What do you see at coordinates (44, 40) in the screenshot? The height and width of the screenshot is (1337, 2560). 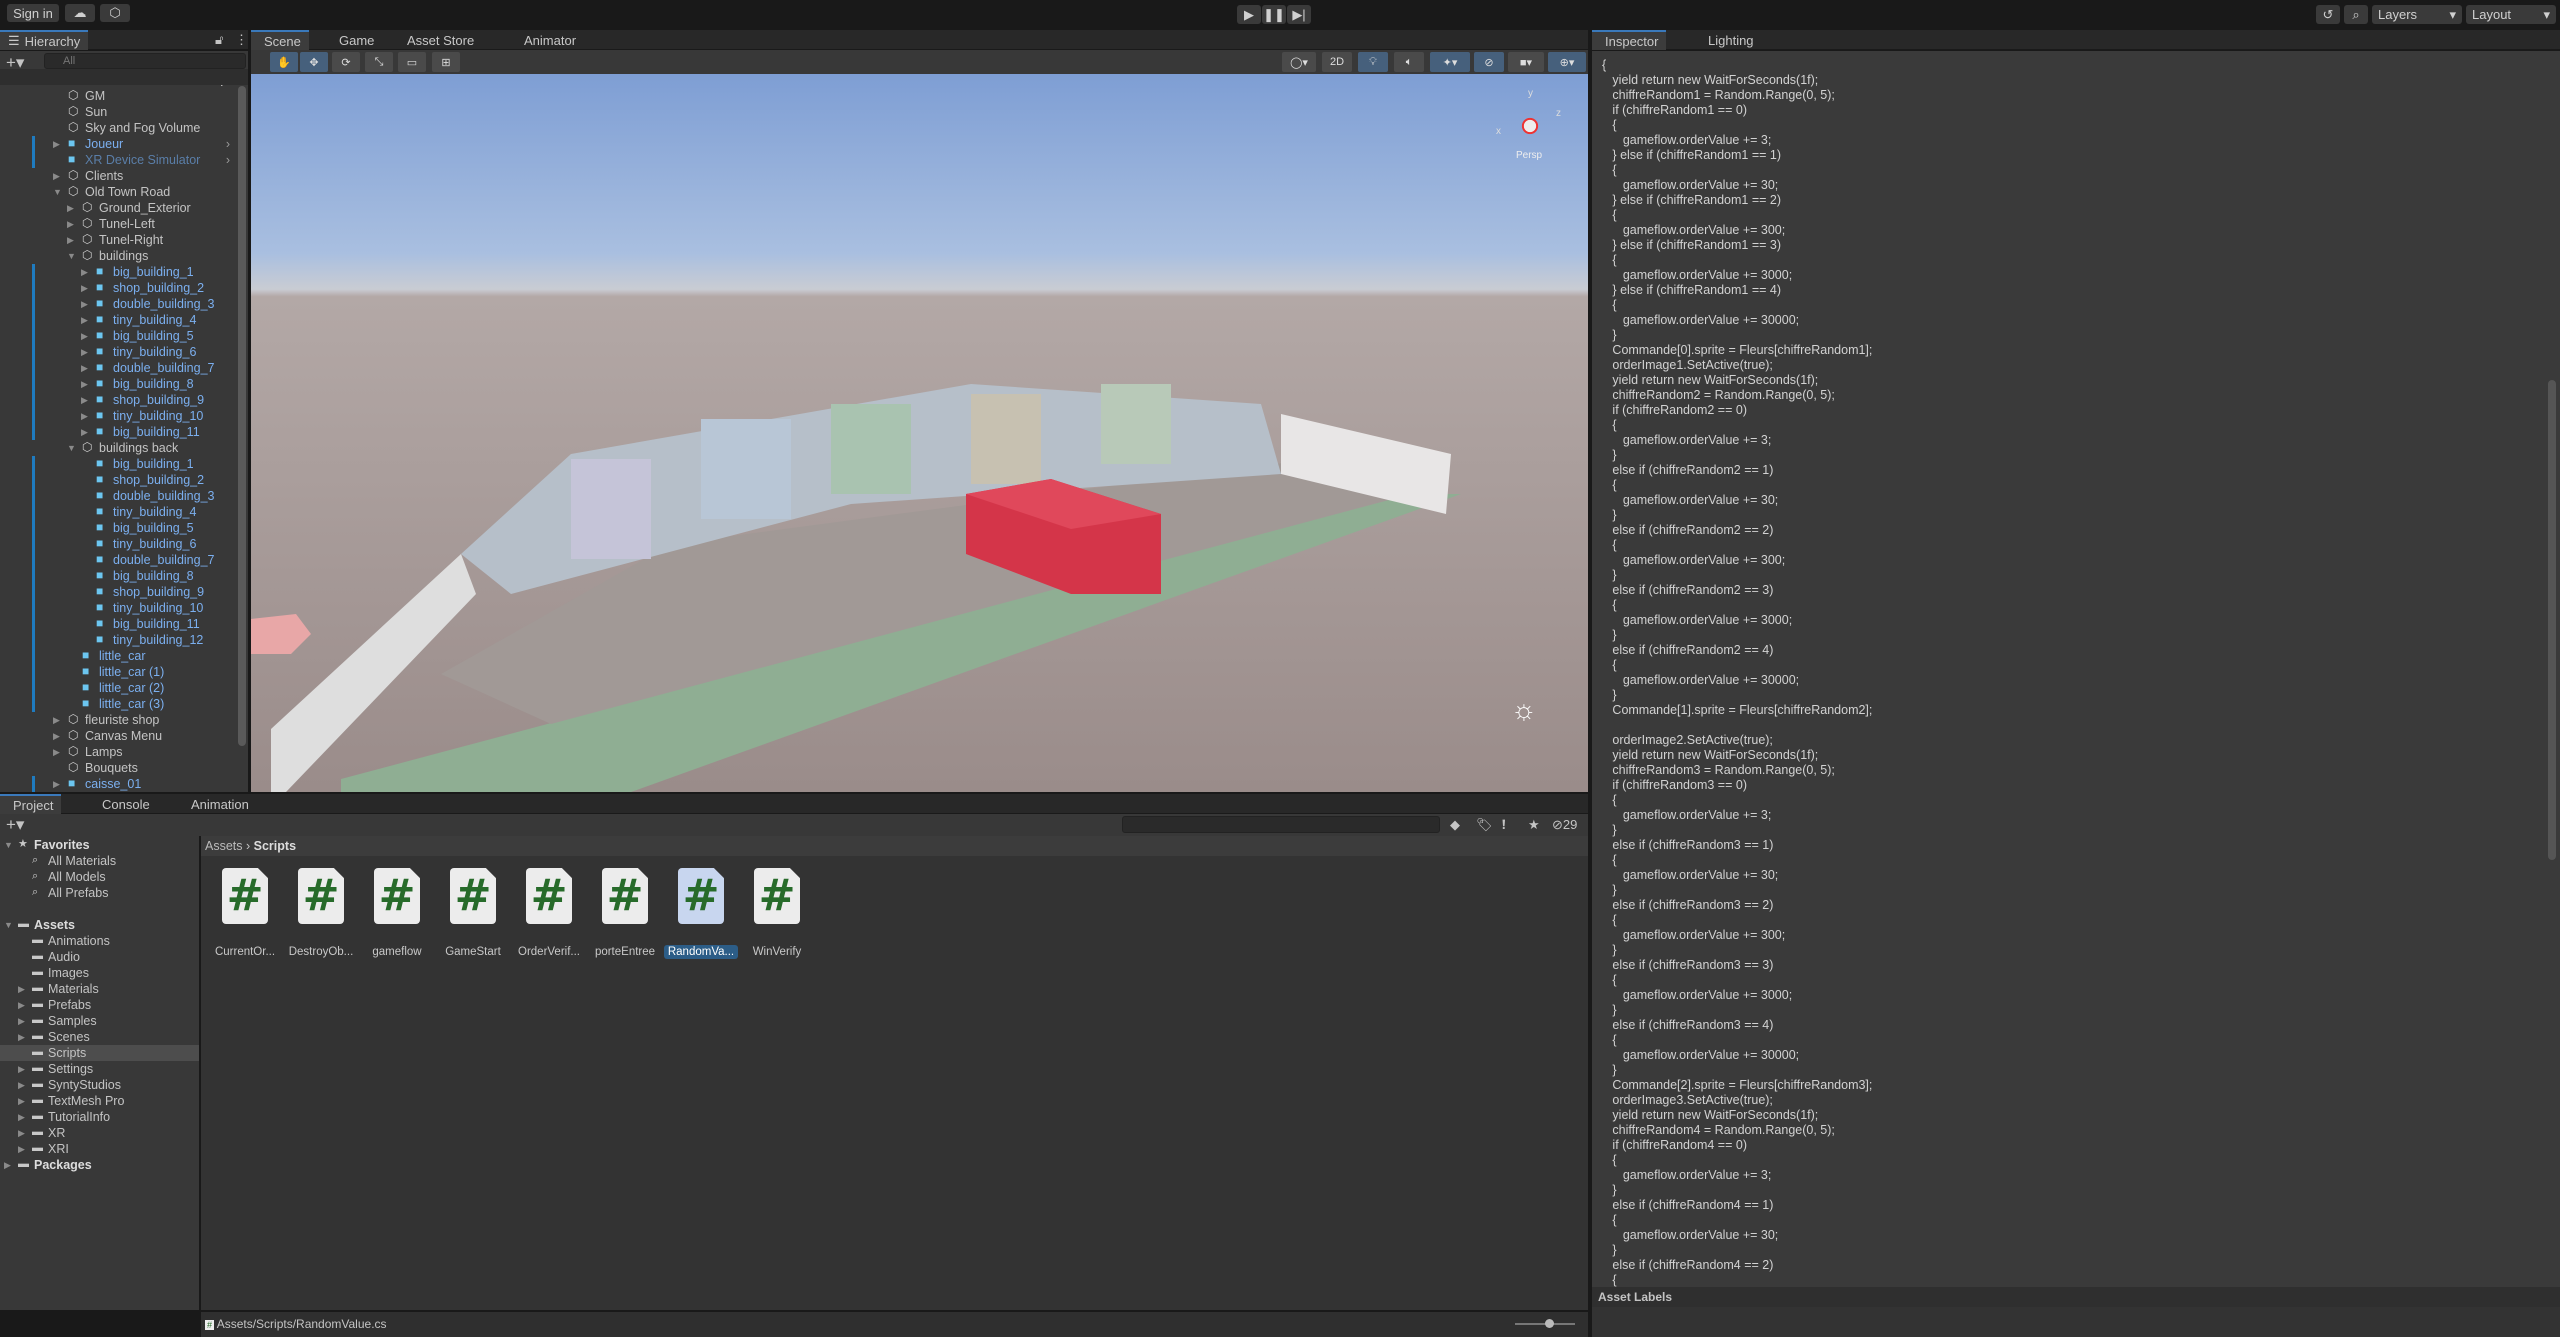 I see `tab-hierarchy: ☰ Hierarchy` at bounding box center [44, 40].